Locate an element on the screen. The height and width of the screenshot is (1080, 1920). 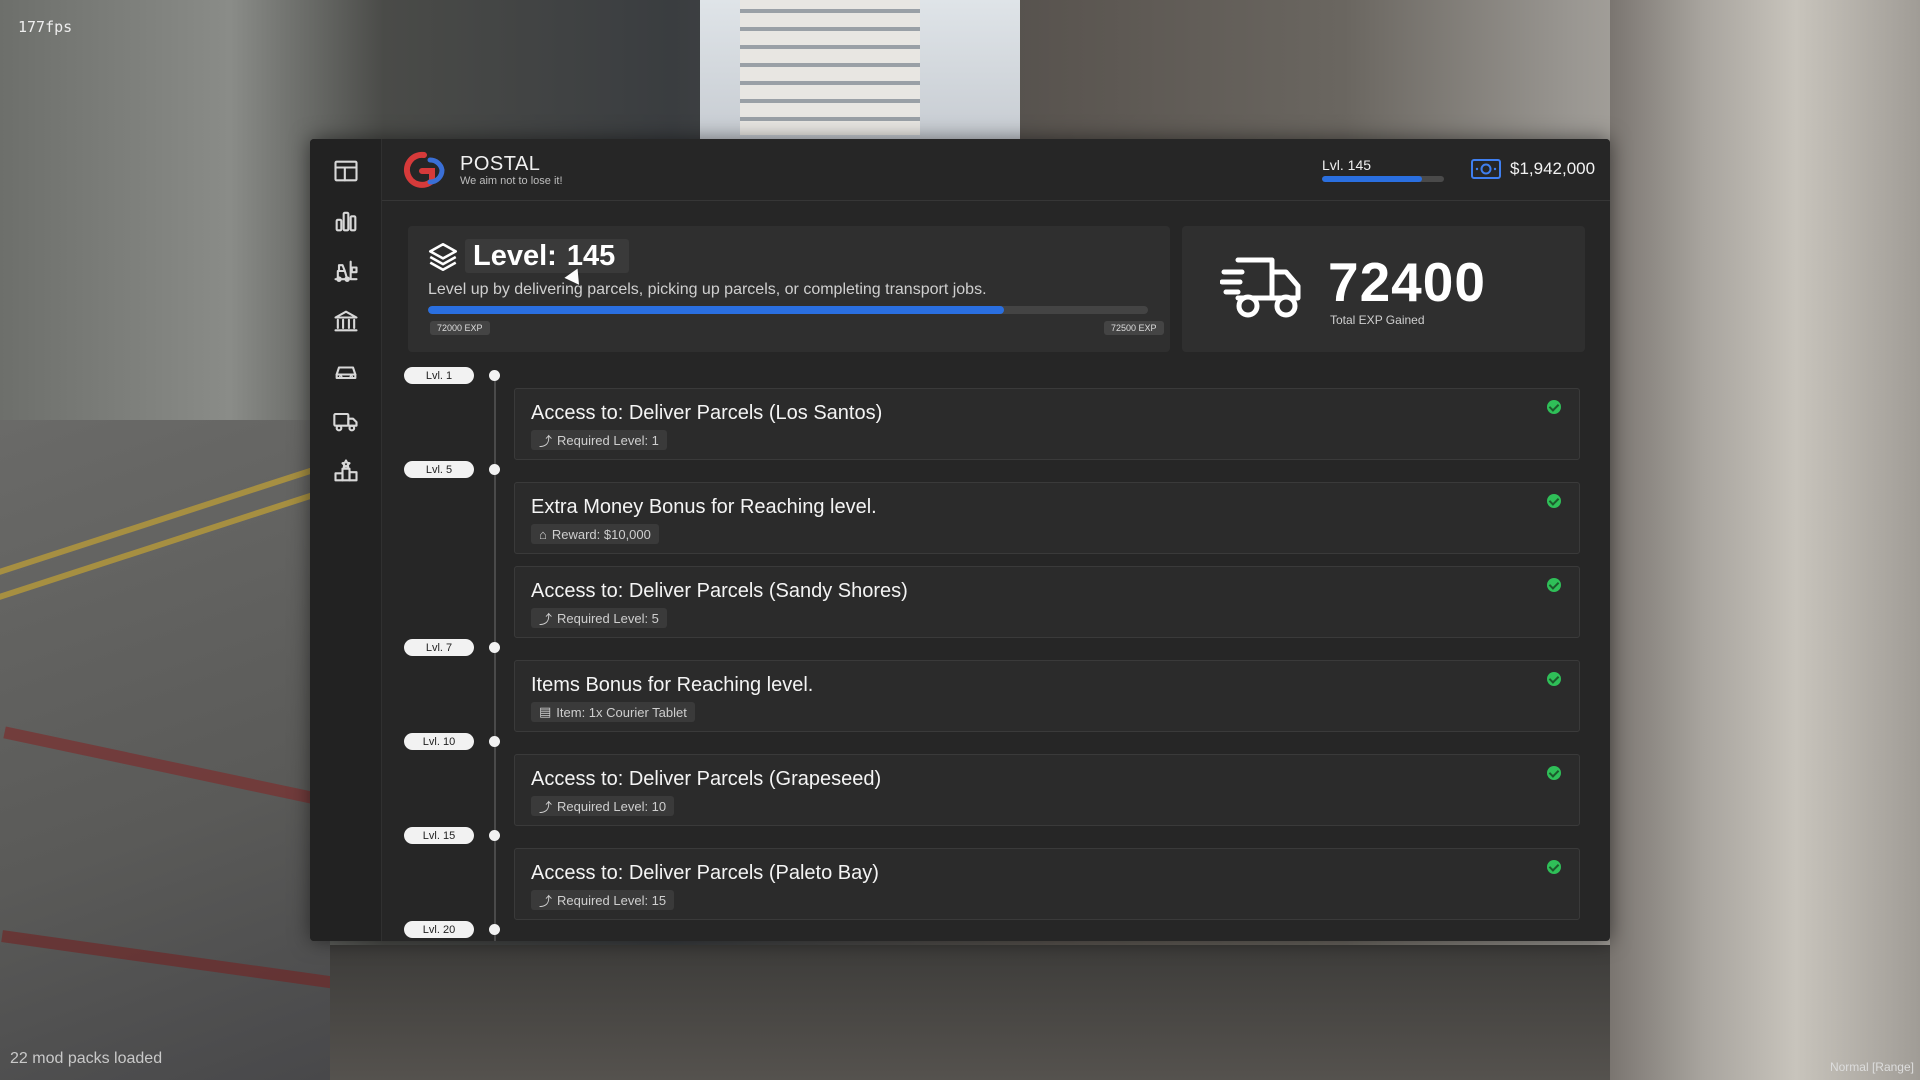
unlock-tag-text: Item: 1x Courier Tablet is located at coordinates (621, 712).